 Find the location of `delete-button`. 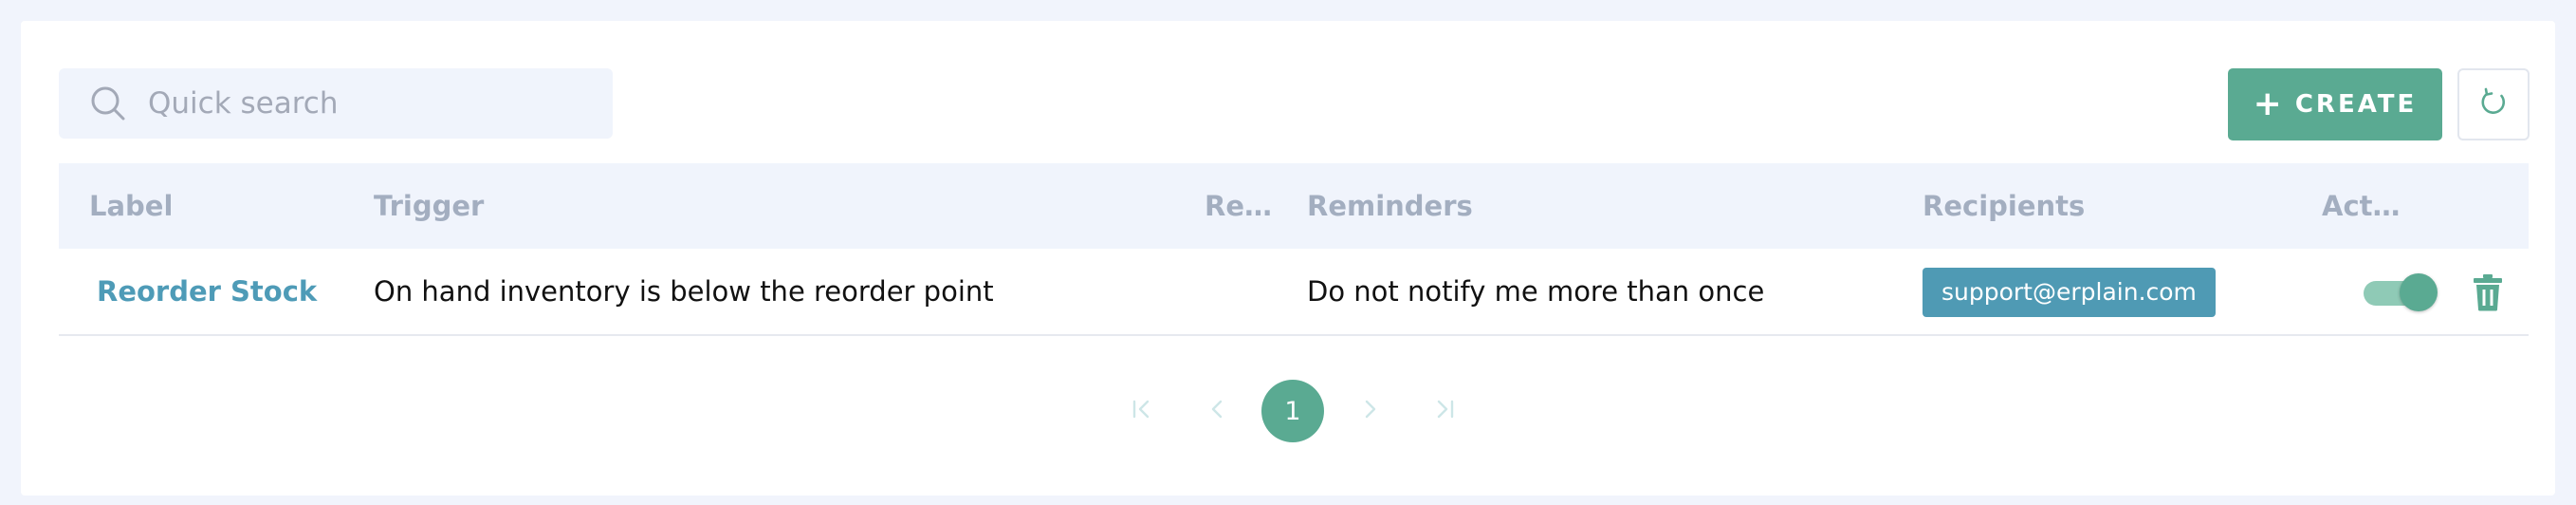

delete-button is located at coordinates (2488, 294).